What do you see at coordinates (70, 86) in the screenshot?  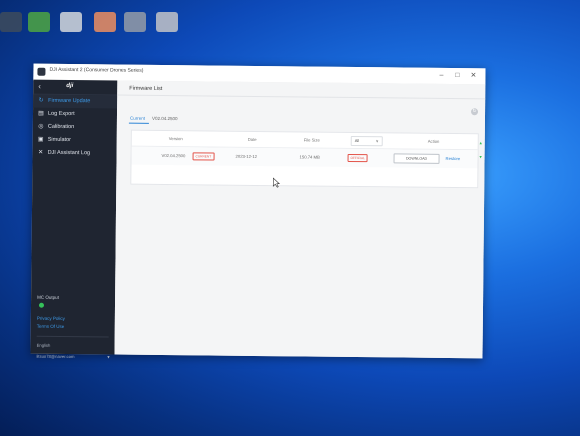 I see `dji-logo: dji` at bounding box center [70, 86].